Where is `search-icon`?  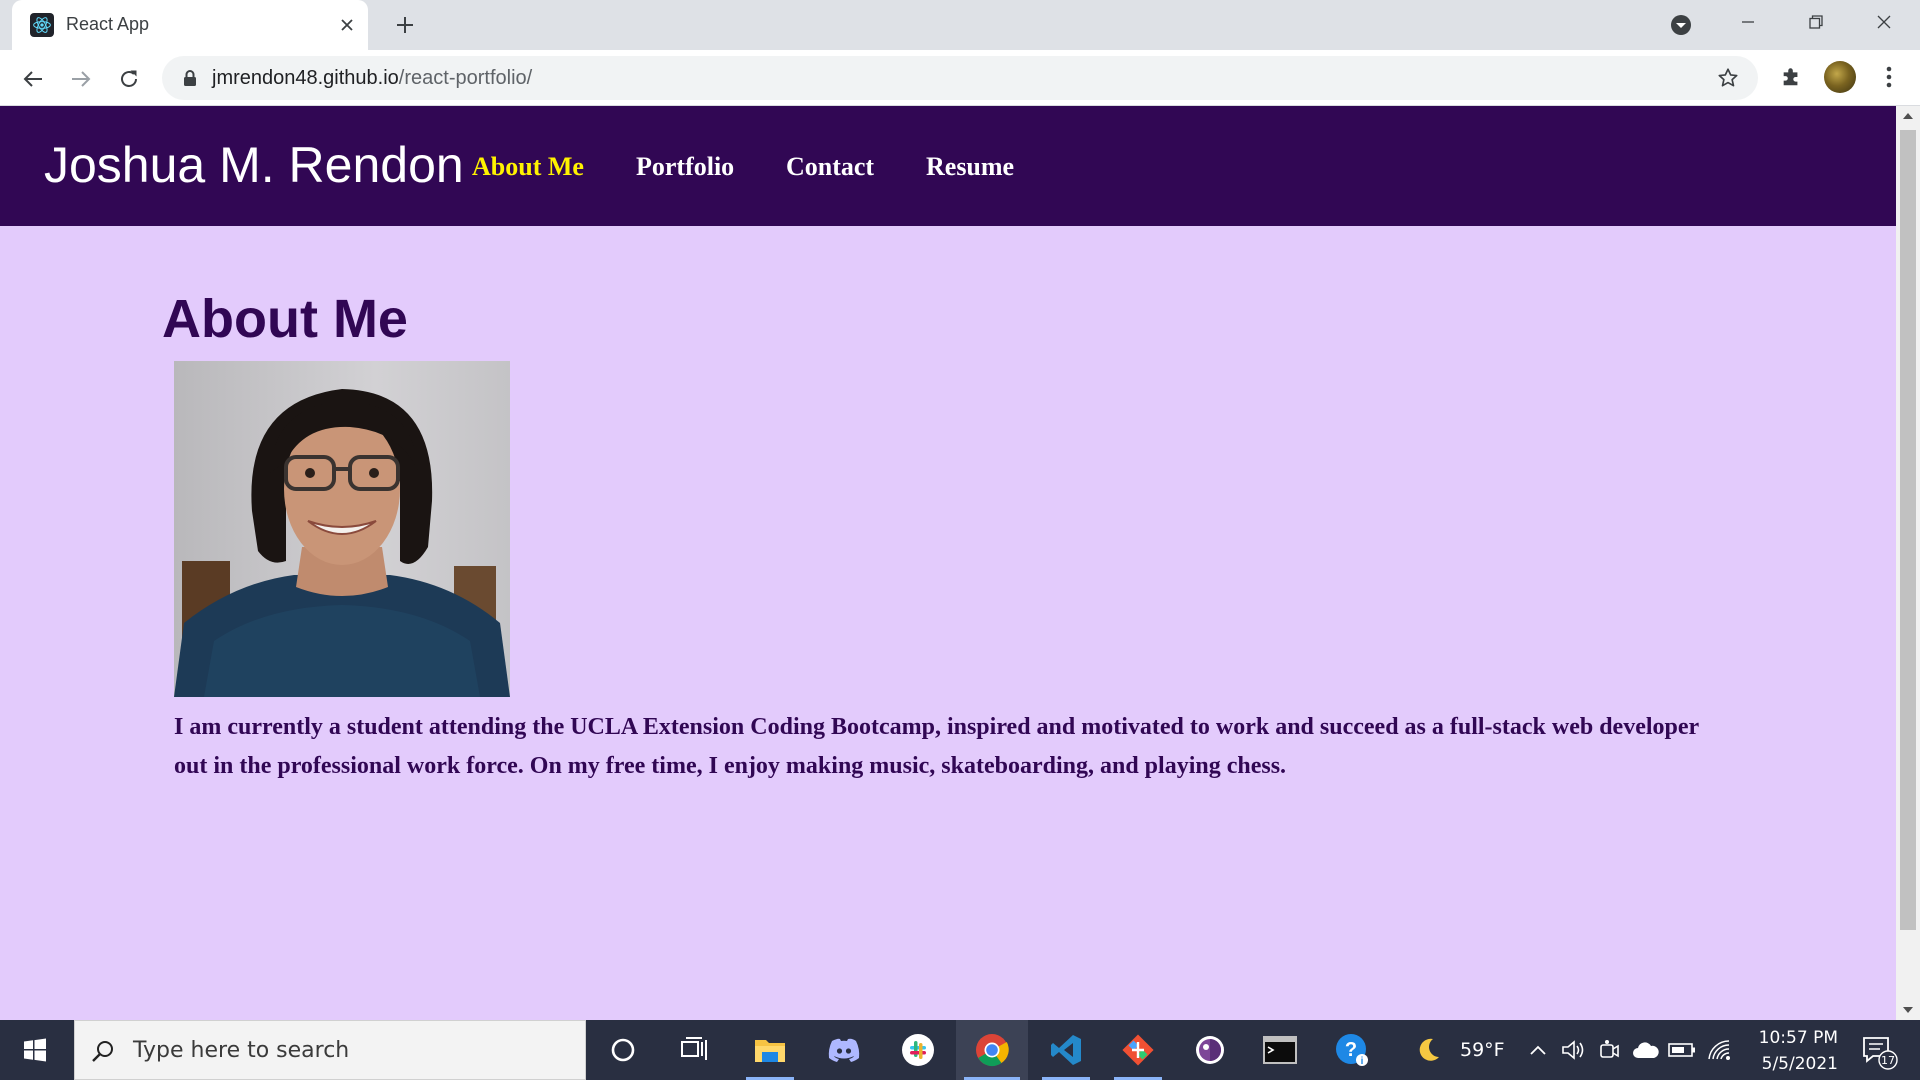 search-icon is located at coordinates (103, 1051).